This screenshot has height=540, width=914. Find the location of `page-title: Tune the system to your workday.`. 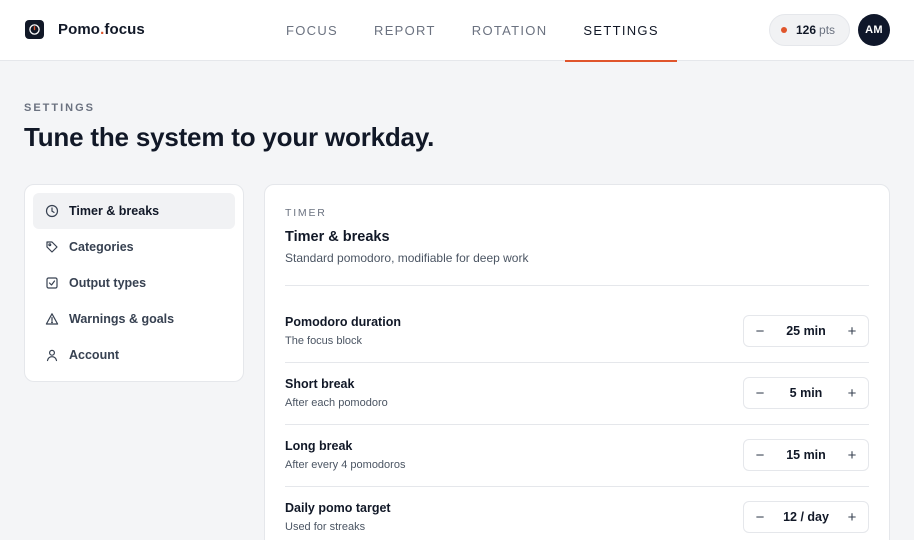

page-title: Tune the system to your workday. is located at coordinates (229, 137).